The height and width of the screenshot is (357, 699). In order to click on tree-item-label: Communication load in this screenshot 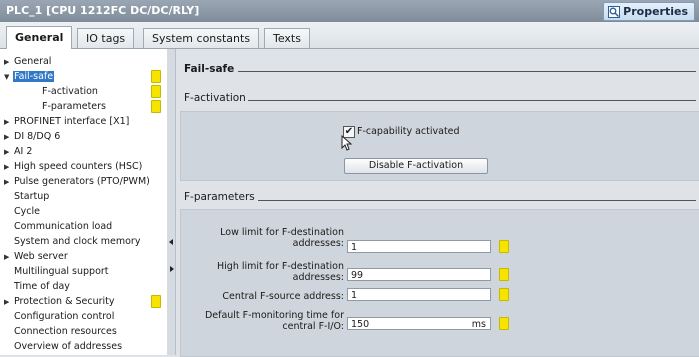, I will do `click(63, 226)`.